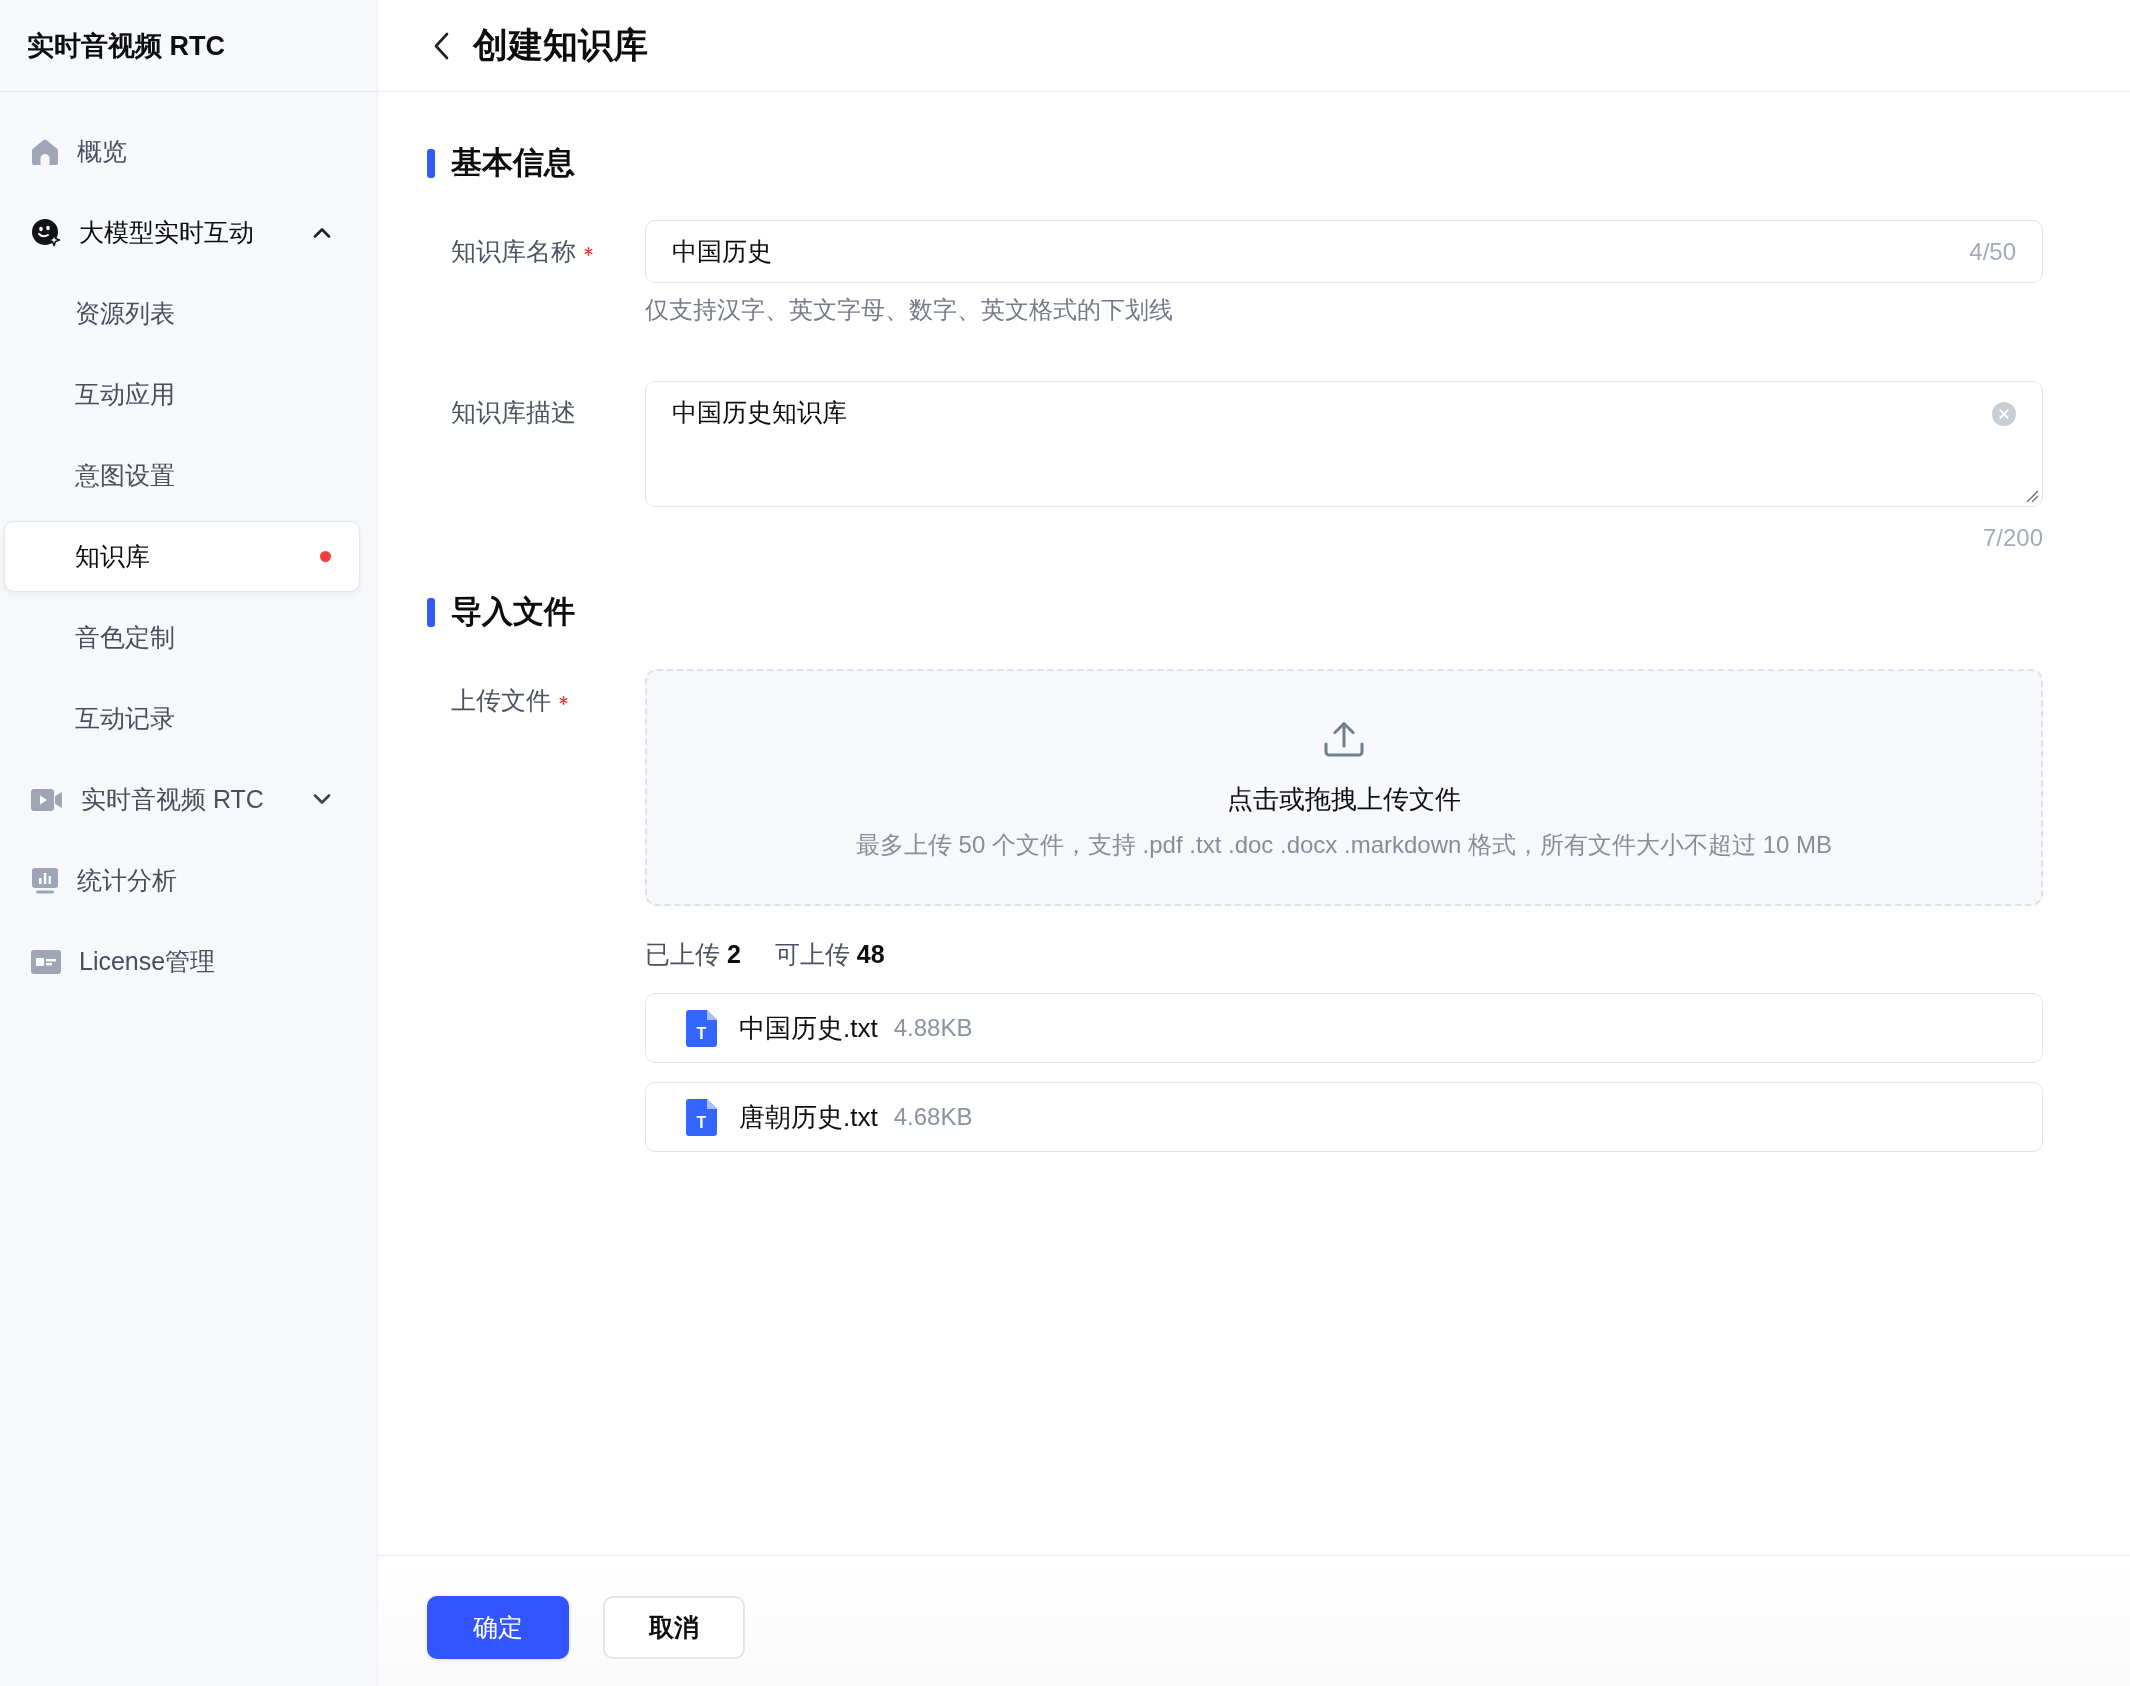  What do you see at coordinates (933, 1117) in the screenshot?
I see `file-size: 4.68KB` at bounding box center [933, 1117].